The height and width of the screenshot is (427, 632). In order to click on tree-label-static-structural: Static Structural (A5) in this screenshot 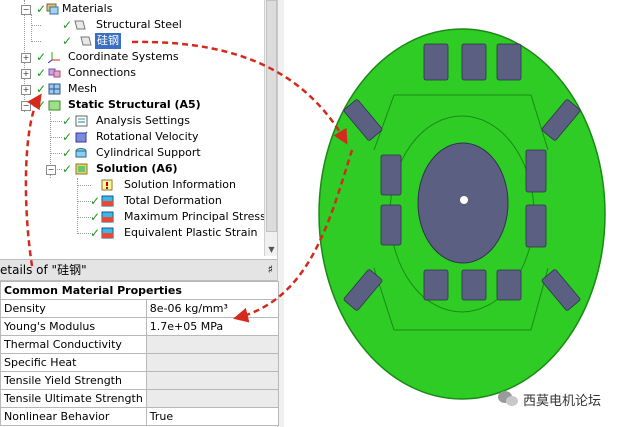, I will do `click(134, 104)`.